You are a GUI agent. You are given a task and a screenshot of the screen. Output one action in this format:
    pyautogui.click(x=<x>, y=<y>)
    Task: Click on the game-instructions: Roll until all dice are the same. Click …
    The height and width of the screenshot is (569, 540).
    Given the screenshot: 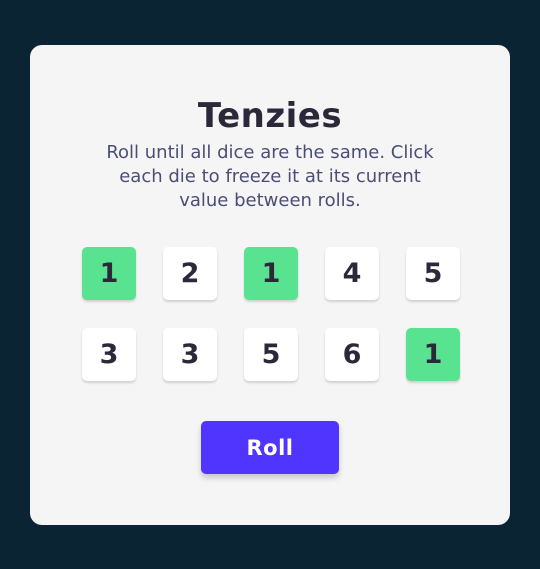 What is the action you would take?
    pyautogui.click(x=270, y=176)
    